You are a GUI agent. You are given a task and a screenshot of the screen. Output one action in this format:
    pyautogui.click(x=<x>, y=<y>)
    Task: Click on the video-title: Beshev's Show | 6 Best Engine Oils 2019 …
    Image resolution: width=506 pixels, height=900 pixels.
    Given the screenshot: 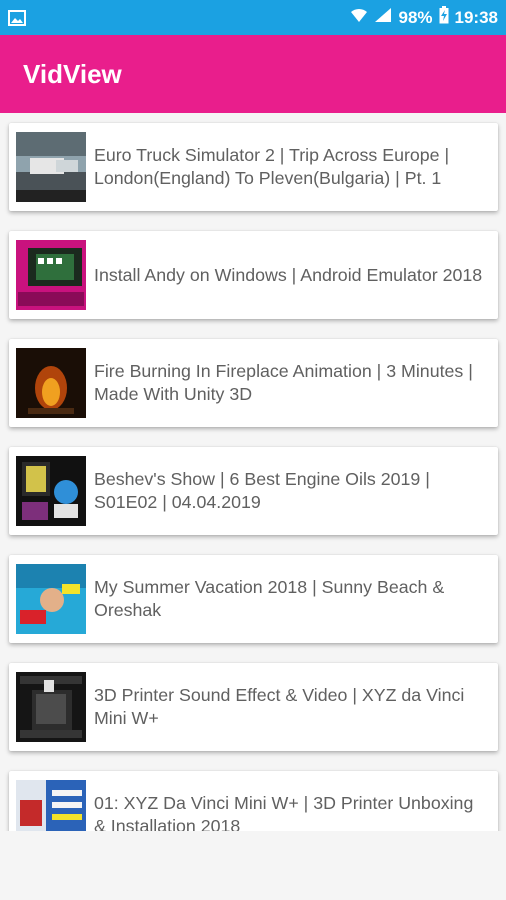 What is the action you would take?
    pyautogui.click(x=262, y=490)
    